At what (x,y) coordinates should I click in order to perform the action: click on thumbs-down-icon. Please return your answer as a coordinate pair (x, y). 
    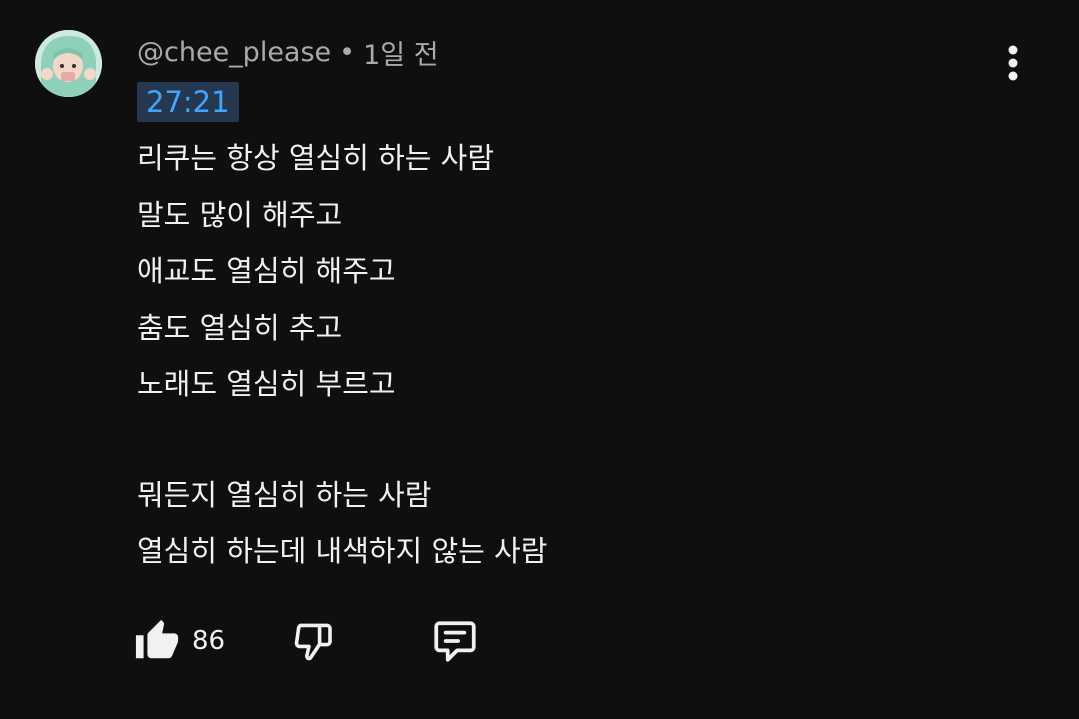
    Looking at the image, I should click on (313, 642).